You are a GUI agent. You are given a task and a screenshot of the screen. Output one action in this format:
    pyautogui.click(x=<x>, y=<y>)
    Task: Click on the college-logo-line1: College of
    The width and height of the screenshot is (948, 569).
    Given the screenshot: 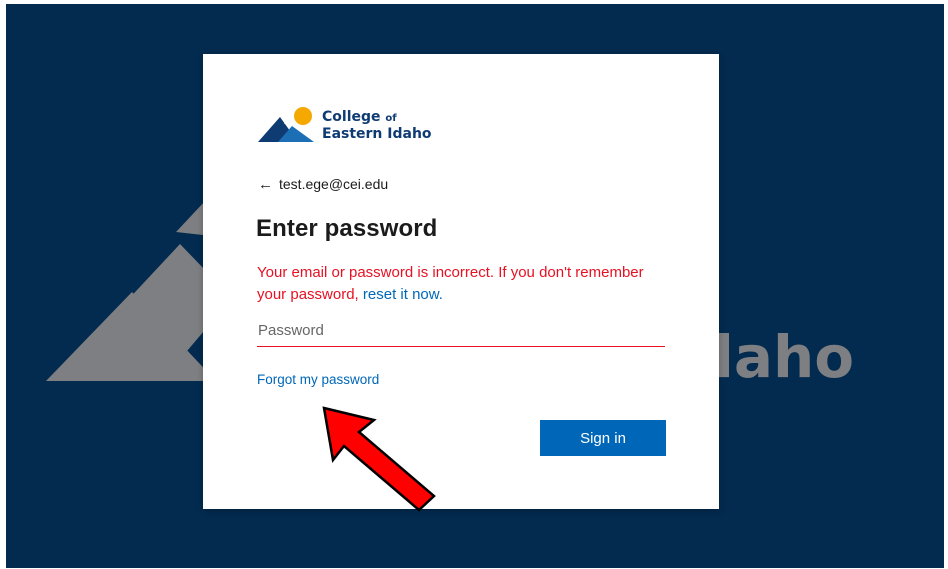 What is the action you would take?
    pyautogui.click(x=359, y=117)
    